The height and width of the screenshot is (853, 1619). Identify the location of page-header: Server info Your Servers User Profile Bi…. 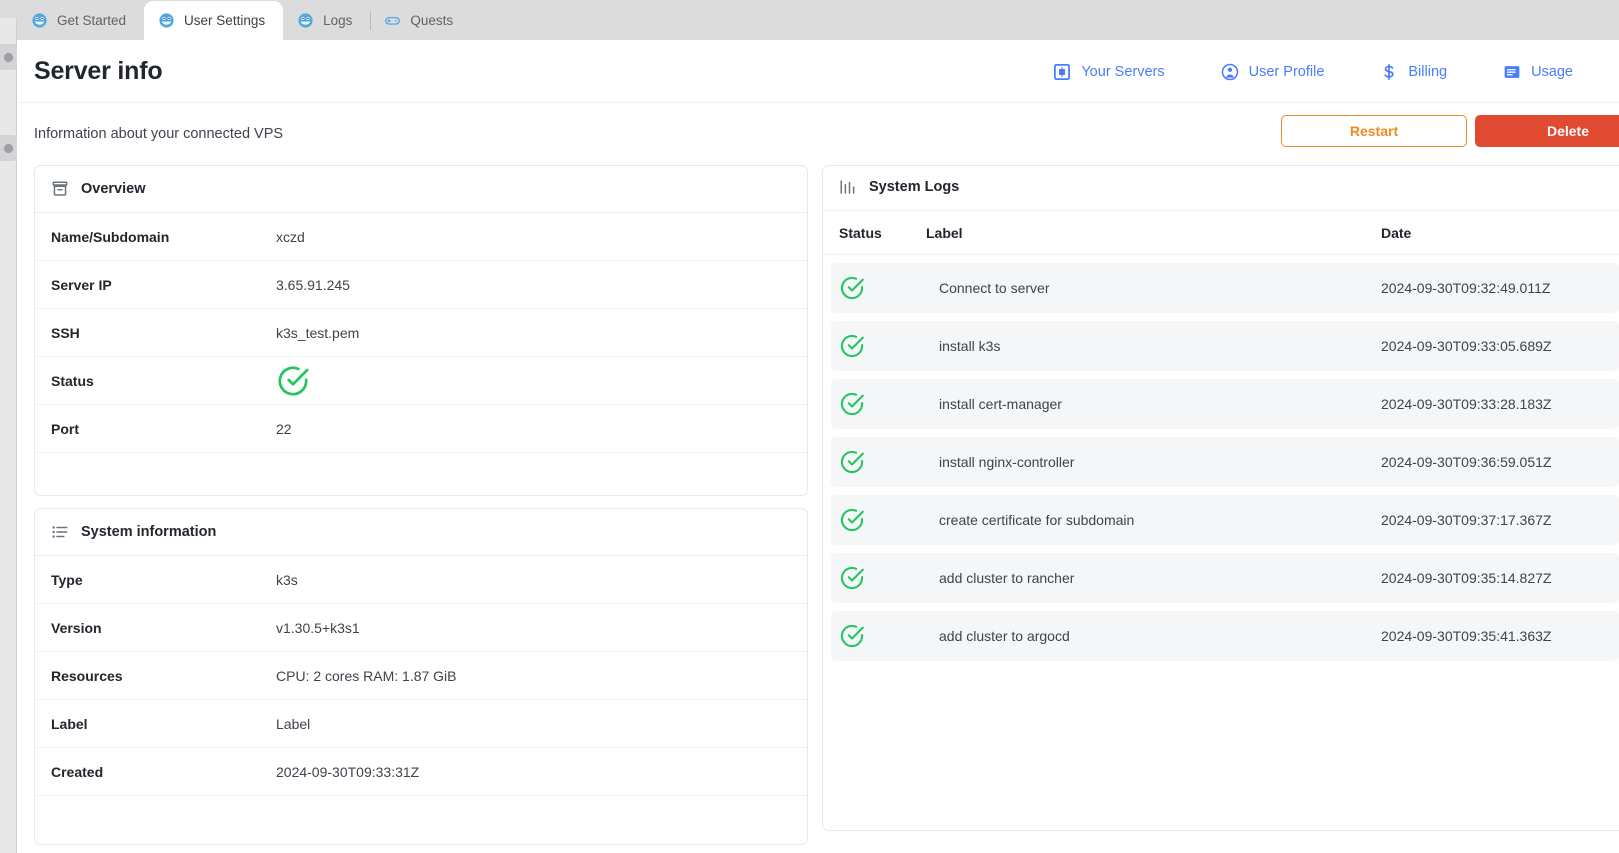
(818, 71).